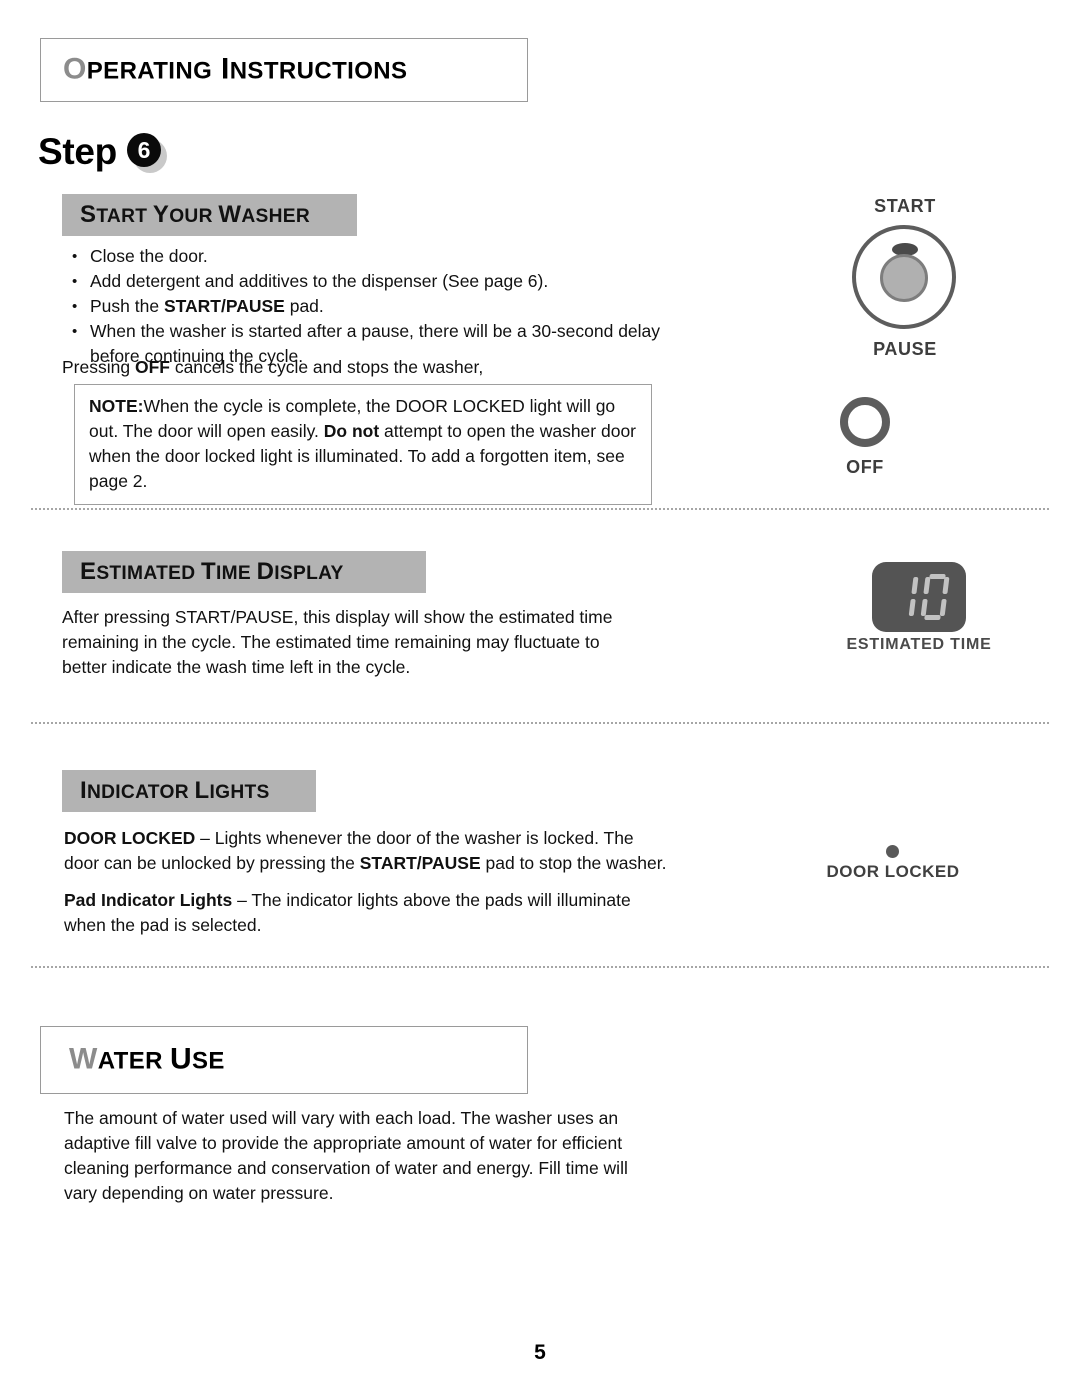  What do you see at coordinates (893, 871) in the screenshot?
I see `door-locked-label: DOOR LOCKED` at bounding box center [893, 871].